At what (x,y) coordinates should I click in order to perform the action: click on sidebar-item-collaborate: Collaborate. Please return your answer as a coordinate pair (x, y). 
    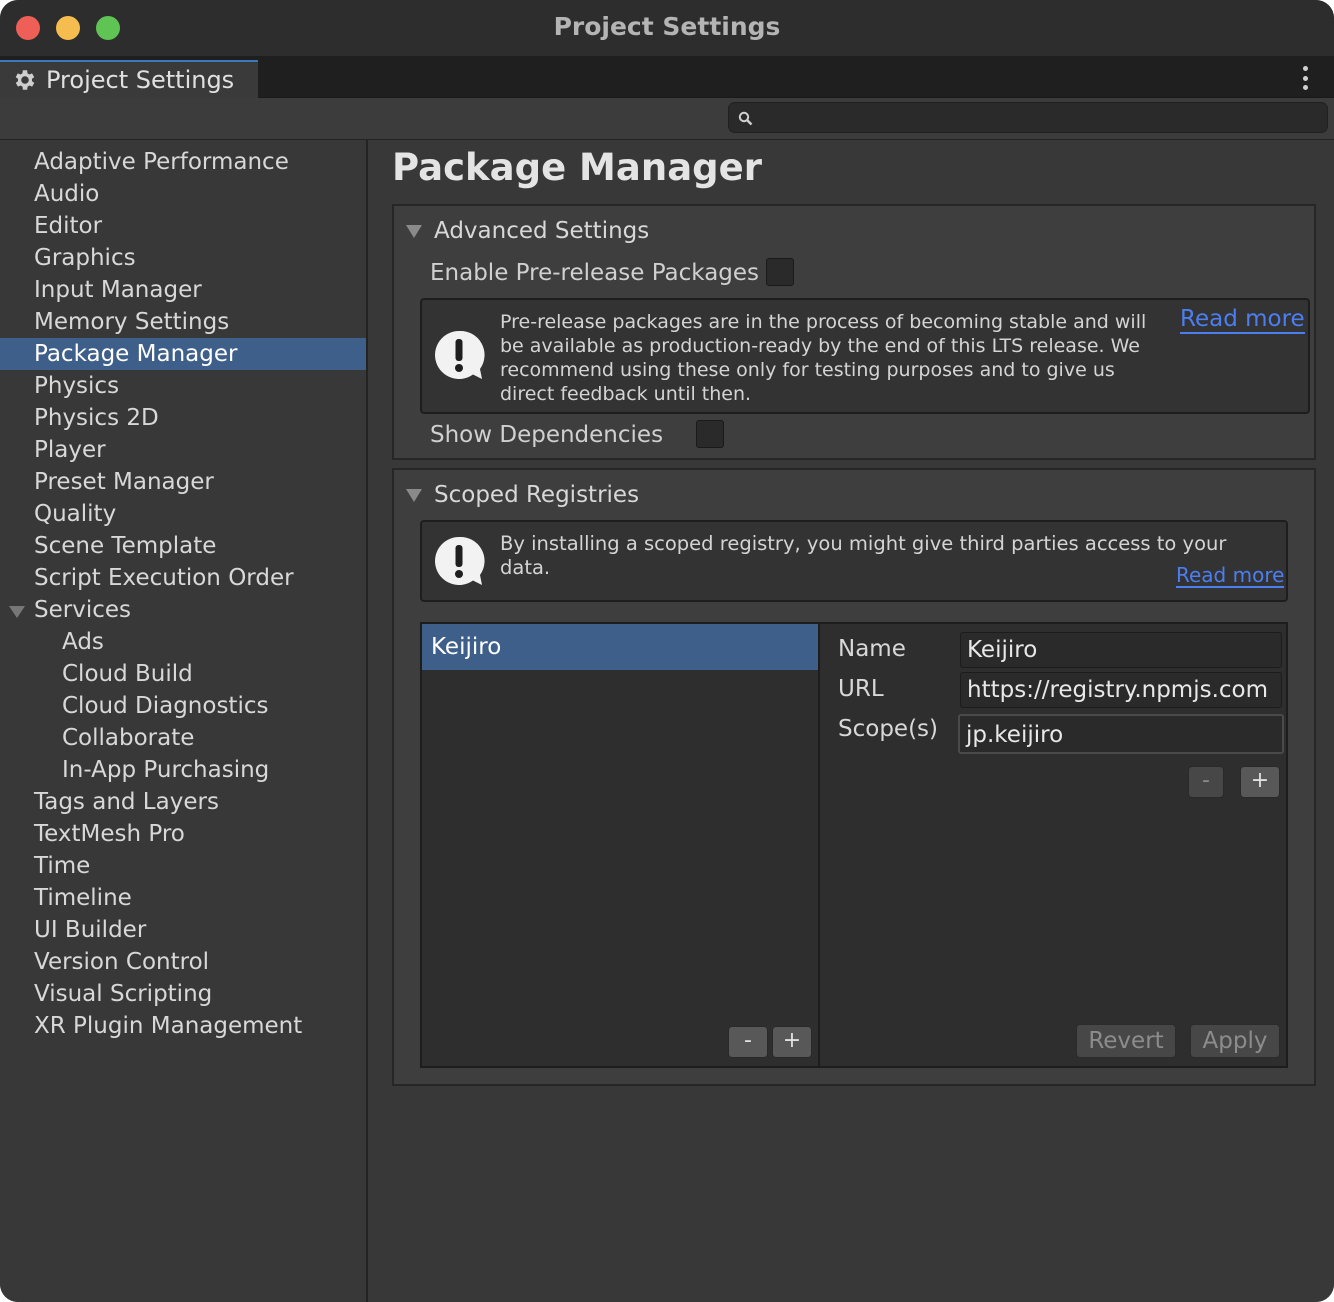
    Looking at the image, I should click on (183, 738).